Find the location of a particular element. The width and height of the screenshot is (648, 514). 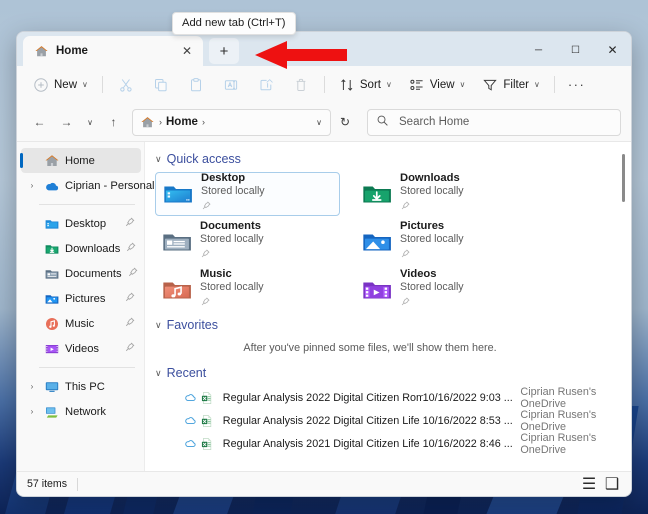

paste-button is located at coordinates (196, 84).